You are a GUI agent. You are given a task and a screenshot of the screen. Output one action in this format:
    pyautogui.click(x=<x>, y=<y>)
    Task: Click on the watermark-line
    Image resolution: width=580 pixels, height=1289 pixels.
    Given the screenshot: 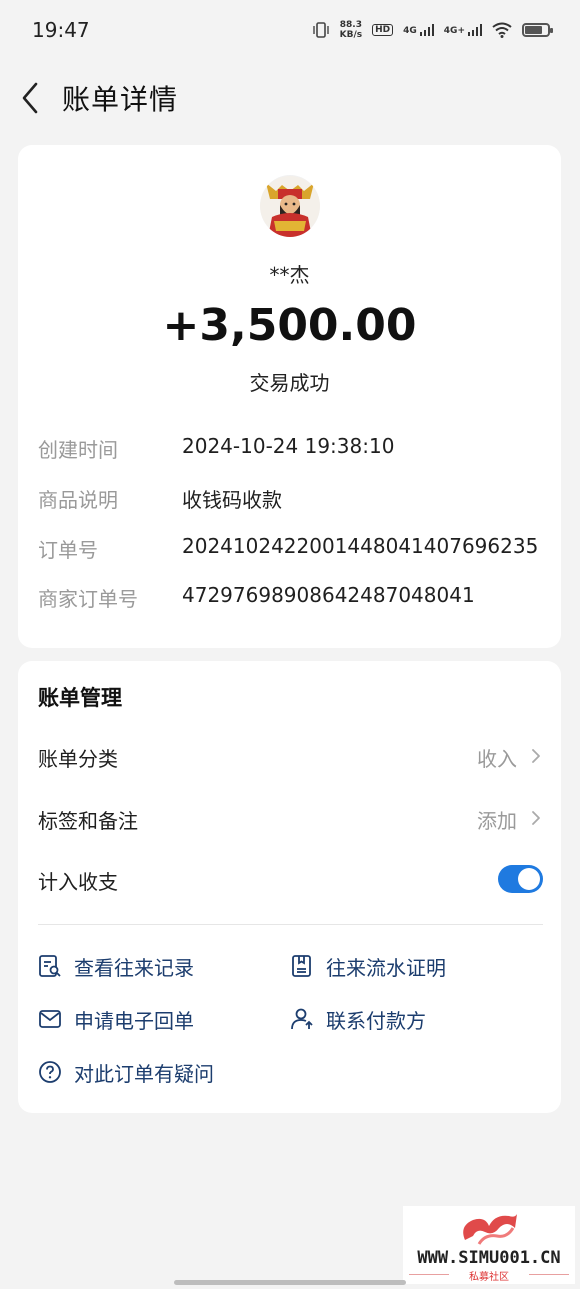 What is the action you would take?
    pyautogui.click(x=549, y=1274)
    